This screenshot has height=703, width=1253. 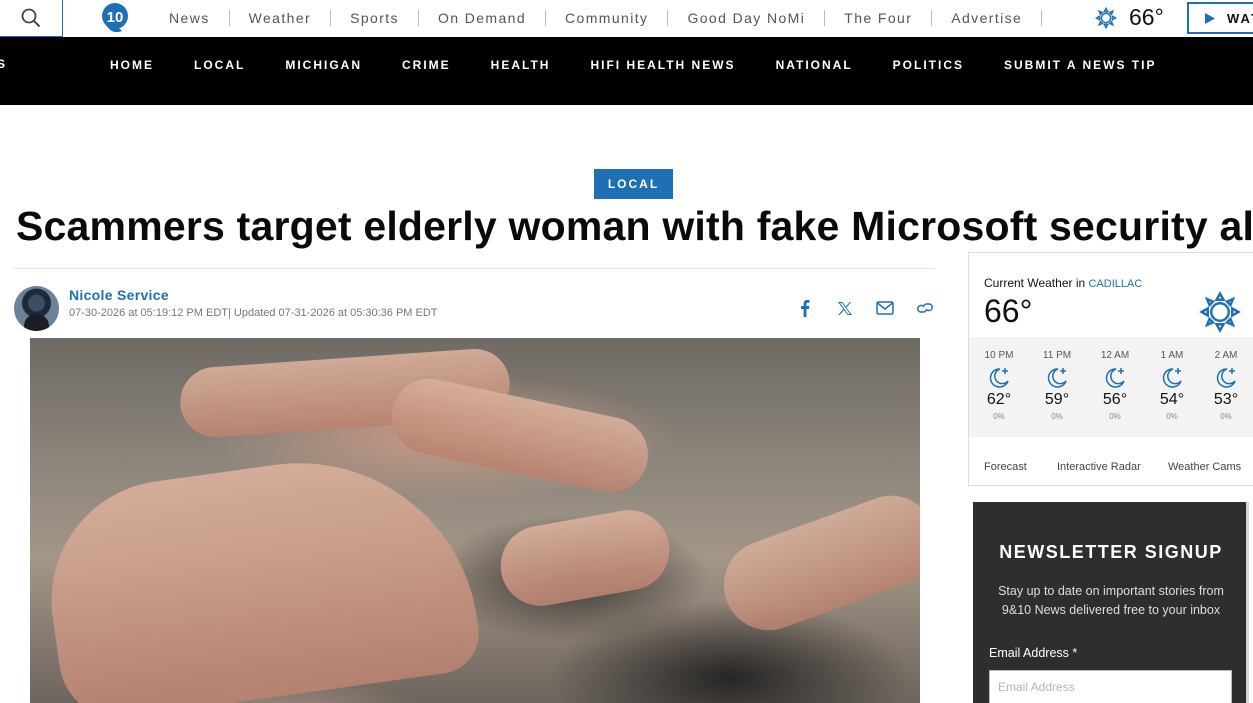 What do you see at coordinates (1240, 18) in the screenshot?
I see `watch-label: WAT` at bounding box center [1240, 18].